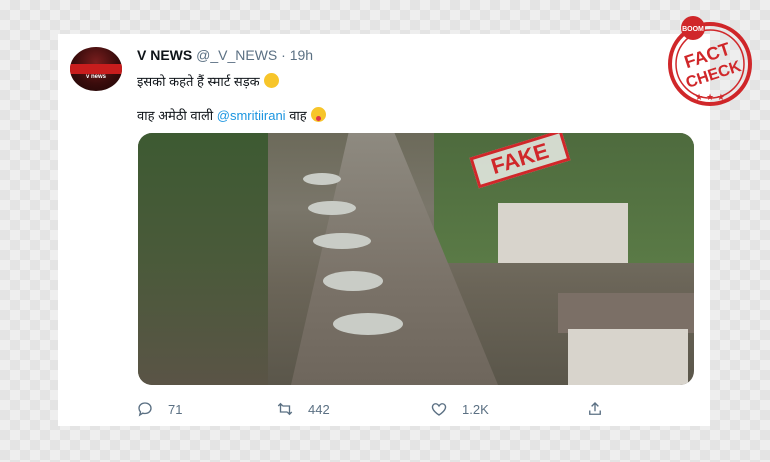 This screenshot has width=770, height=462. I want to click on stamp-top-text: BOOM, so click(693, 29).